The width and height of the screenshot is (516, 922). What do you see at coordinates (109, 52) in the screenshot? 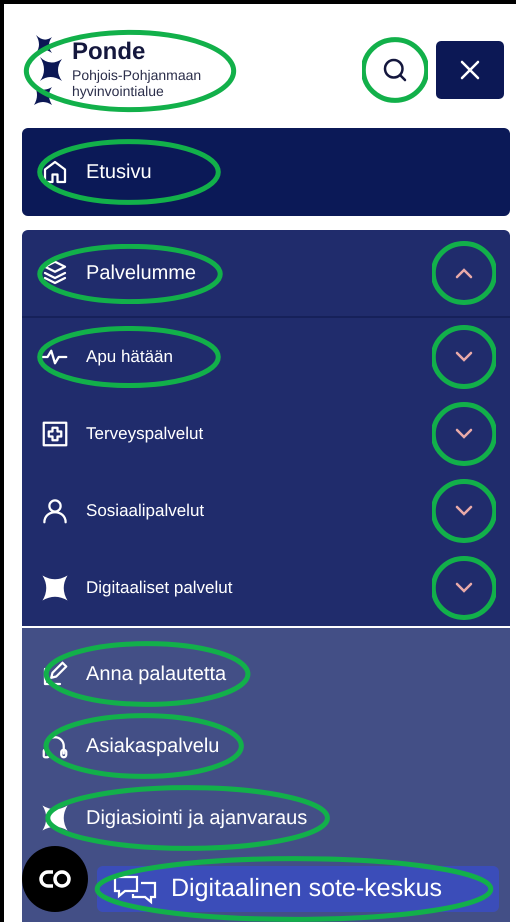
I see `logo-name: Ponde` at bounding box center [109, 52].